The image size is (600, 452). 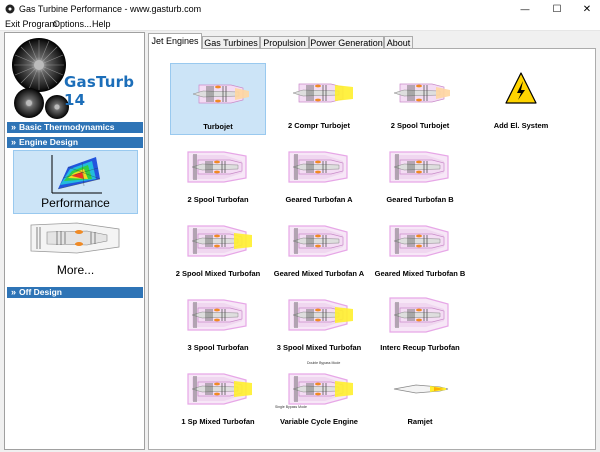 What do you see at coordinates (319, 125) in the screenshot?
I see `engine-option-label: 2 Compr Turbojet` at bounding box center [319, 125].